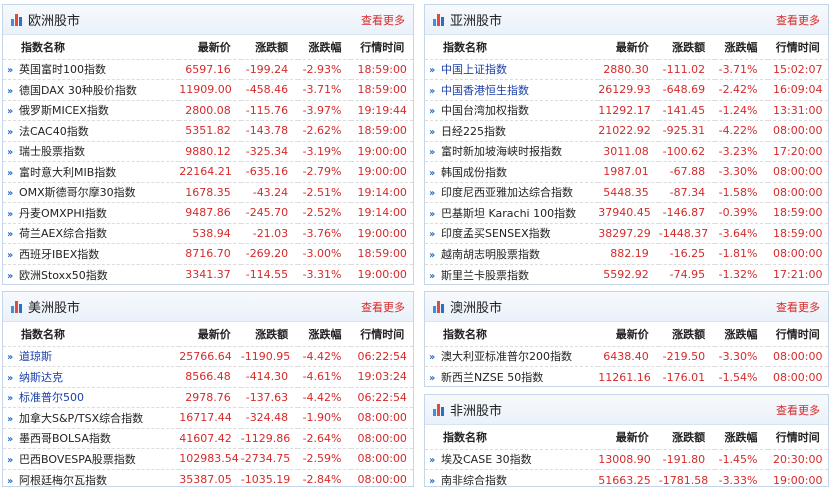 The image size is (831, 489). I want to click on latest-price-cell: 3341.37, so click(210, 273).